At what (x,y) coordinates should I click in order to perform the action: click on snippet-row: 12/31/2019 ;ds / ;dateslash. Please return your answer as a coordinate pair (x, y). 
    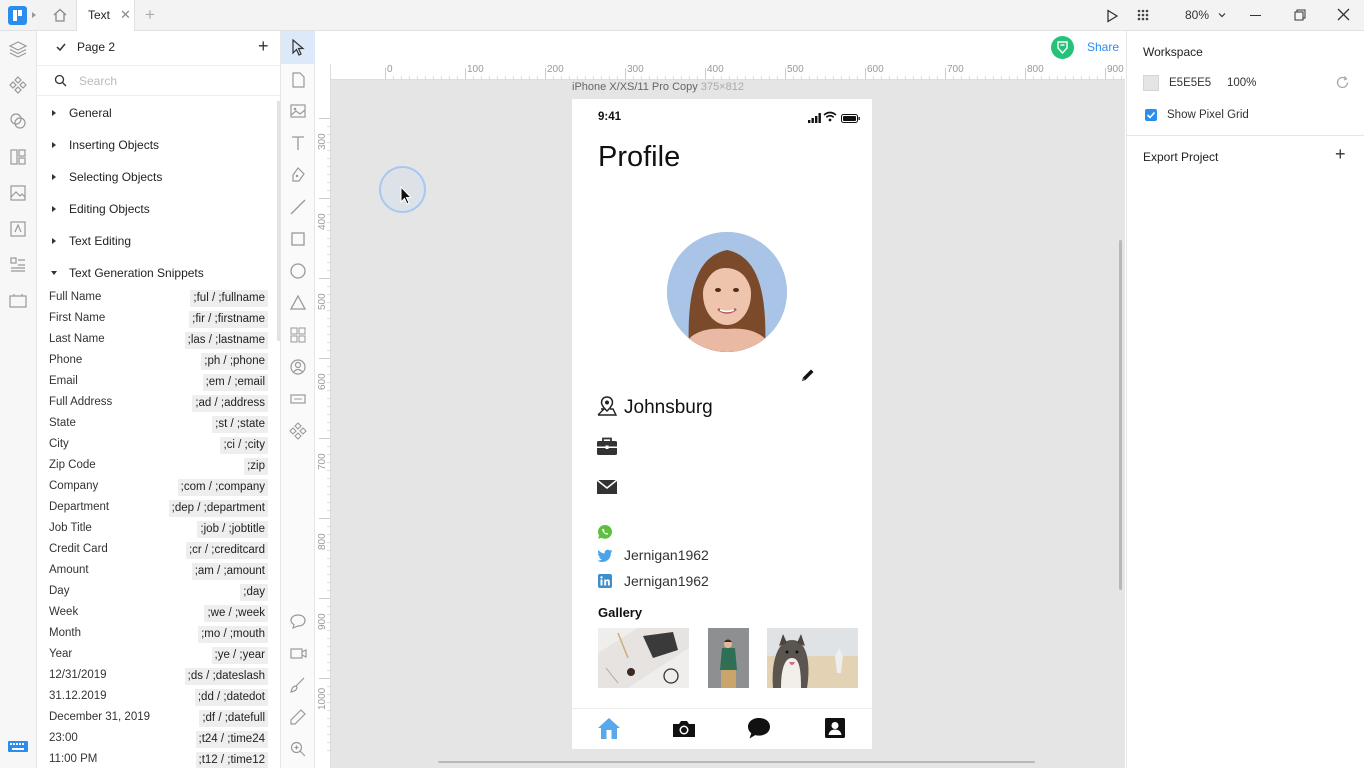
    Looking at the image, I should click on (158, 676).